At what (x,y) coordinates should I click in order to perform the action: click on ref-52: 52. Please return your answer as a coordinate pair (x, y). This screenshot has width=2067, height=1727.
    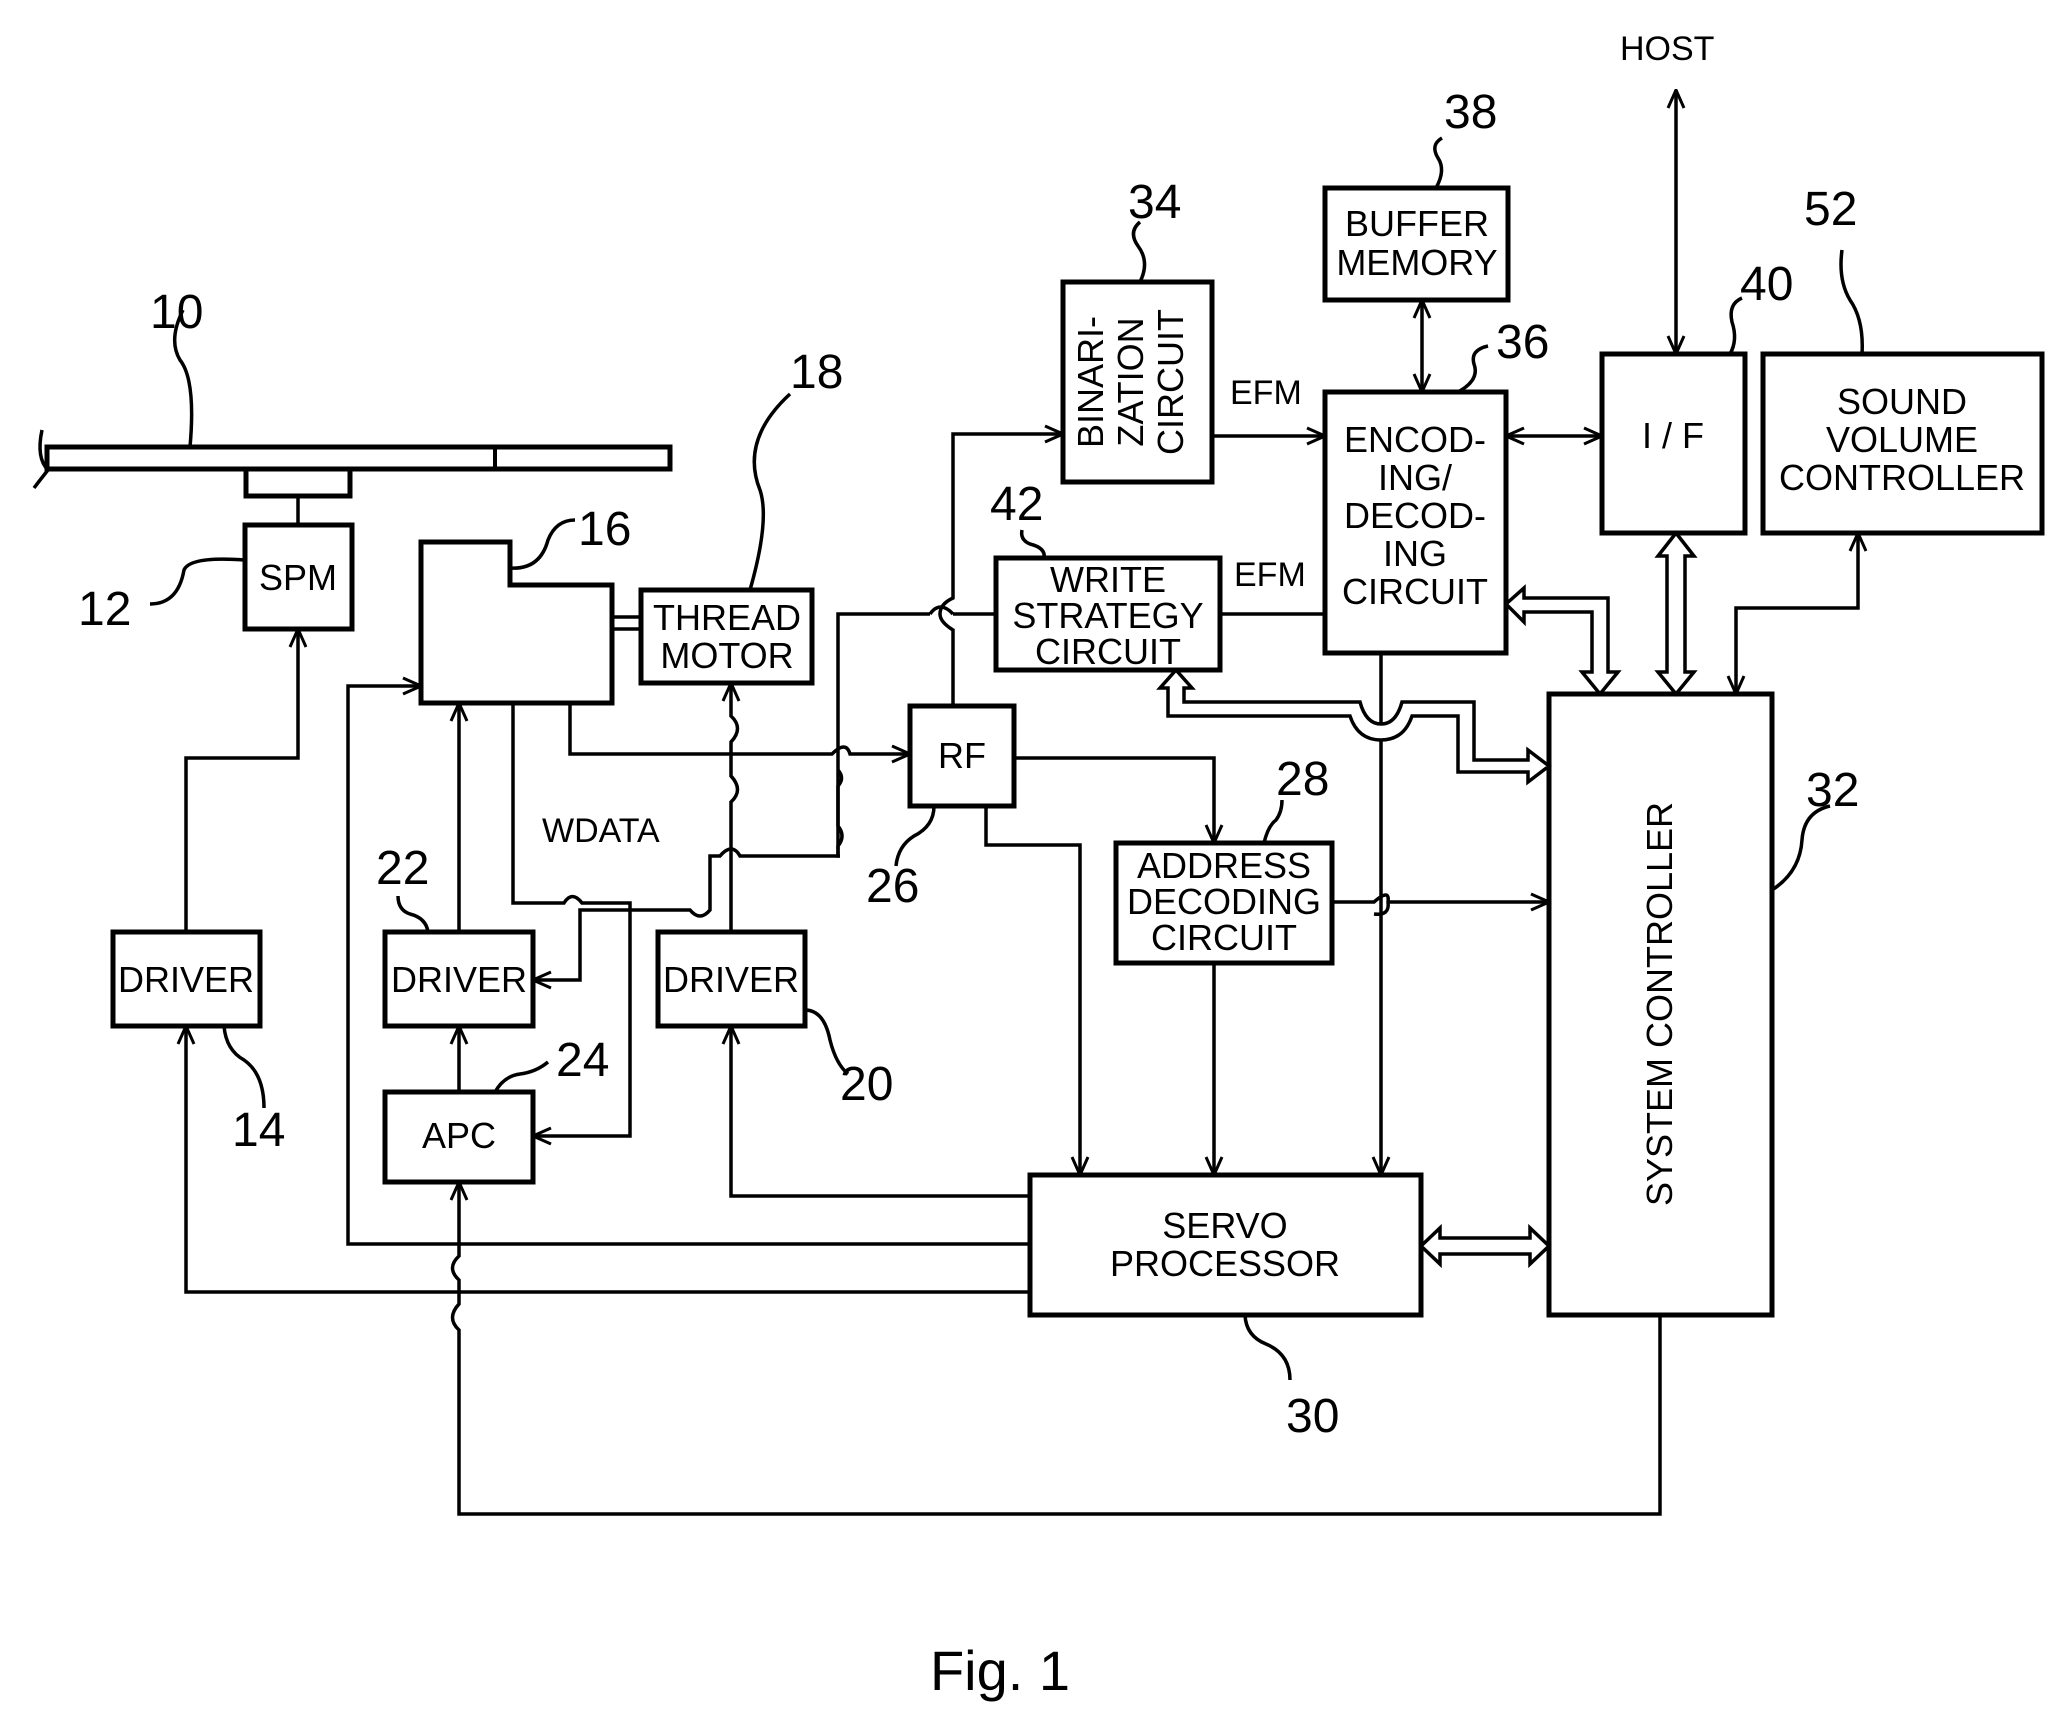
    Looking at the image, I should click on (1830, 209).